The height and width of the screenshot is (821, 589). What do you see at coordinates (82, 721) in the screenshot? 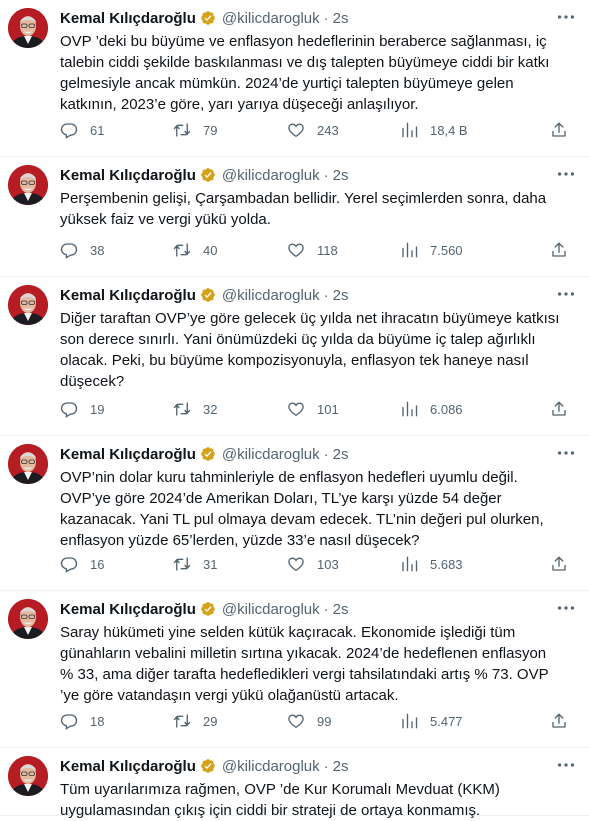
I see `reply-button: 18` at bounding box center [82, 721].